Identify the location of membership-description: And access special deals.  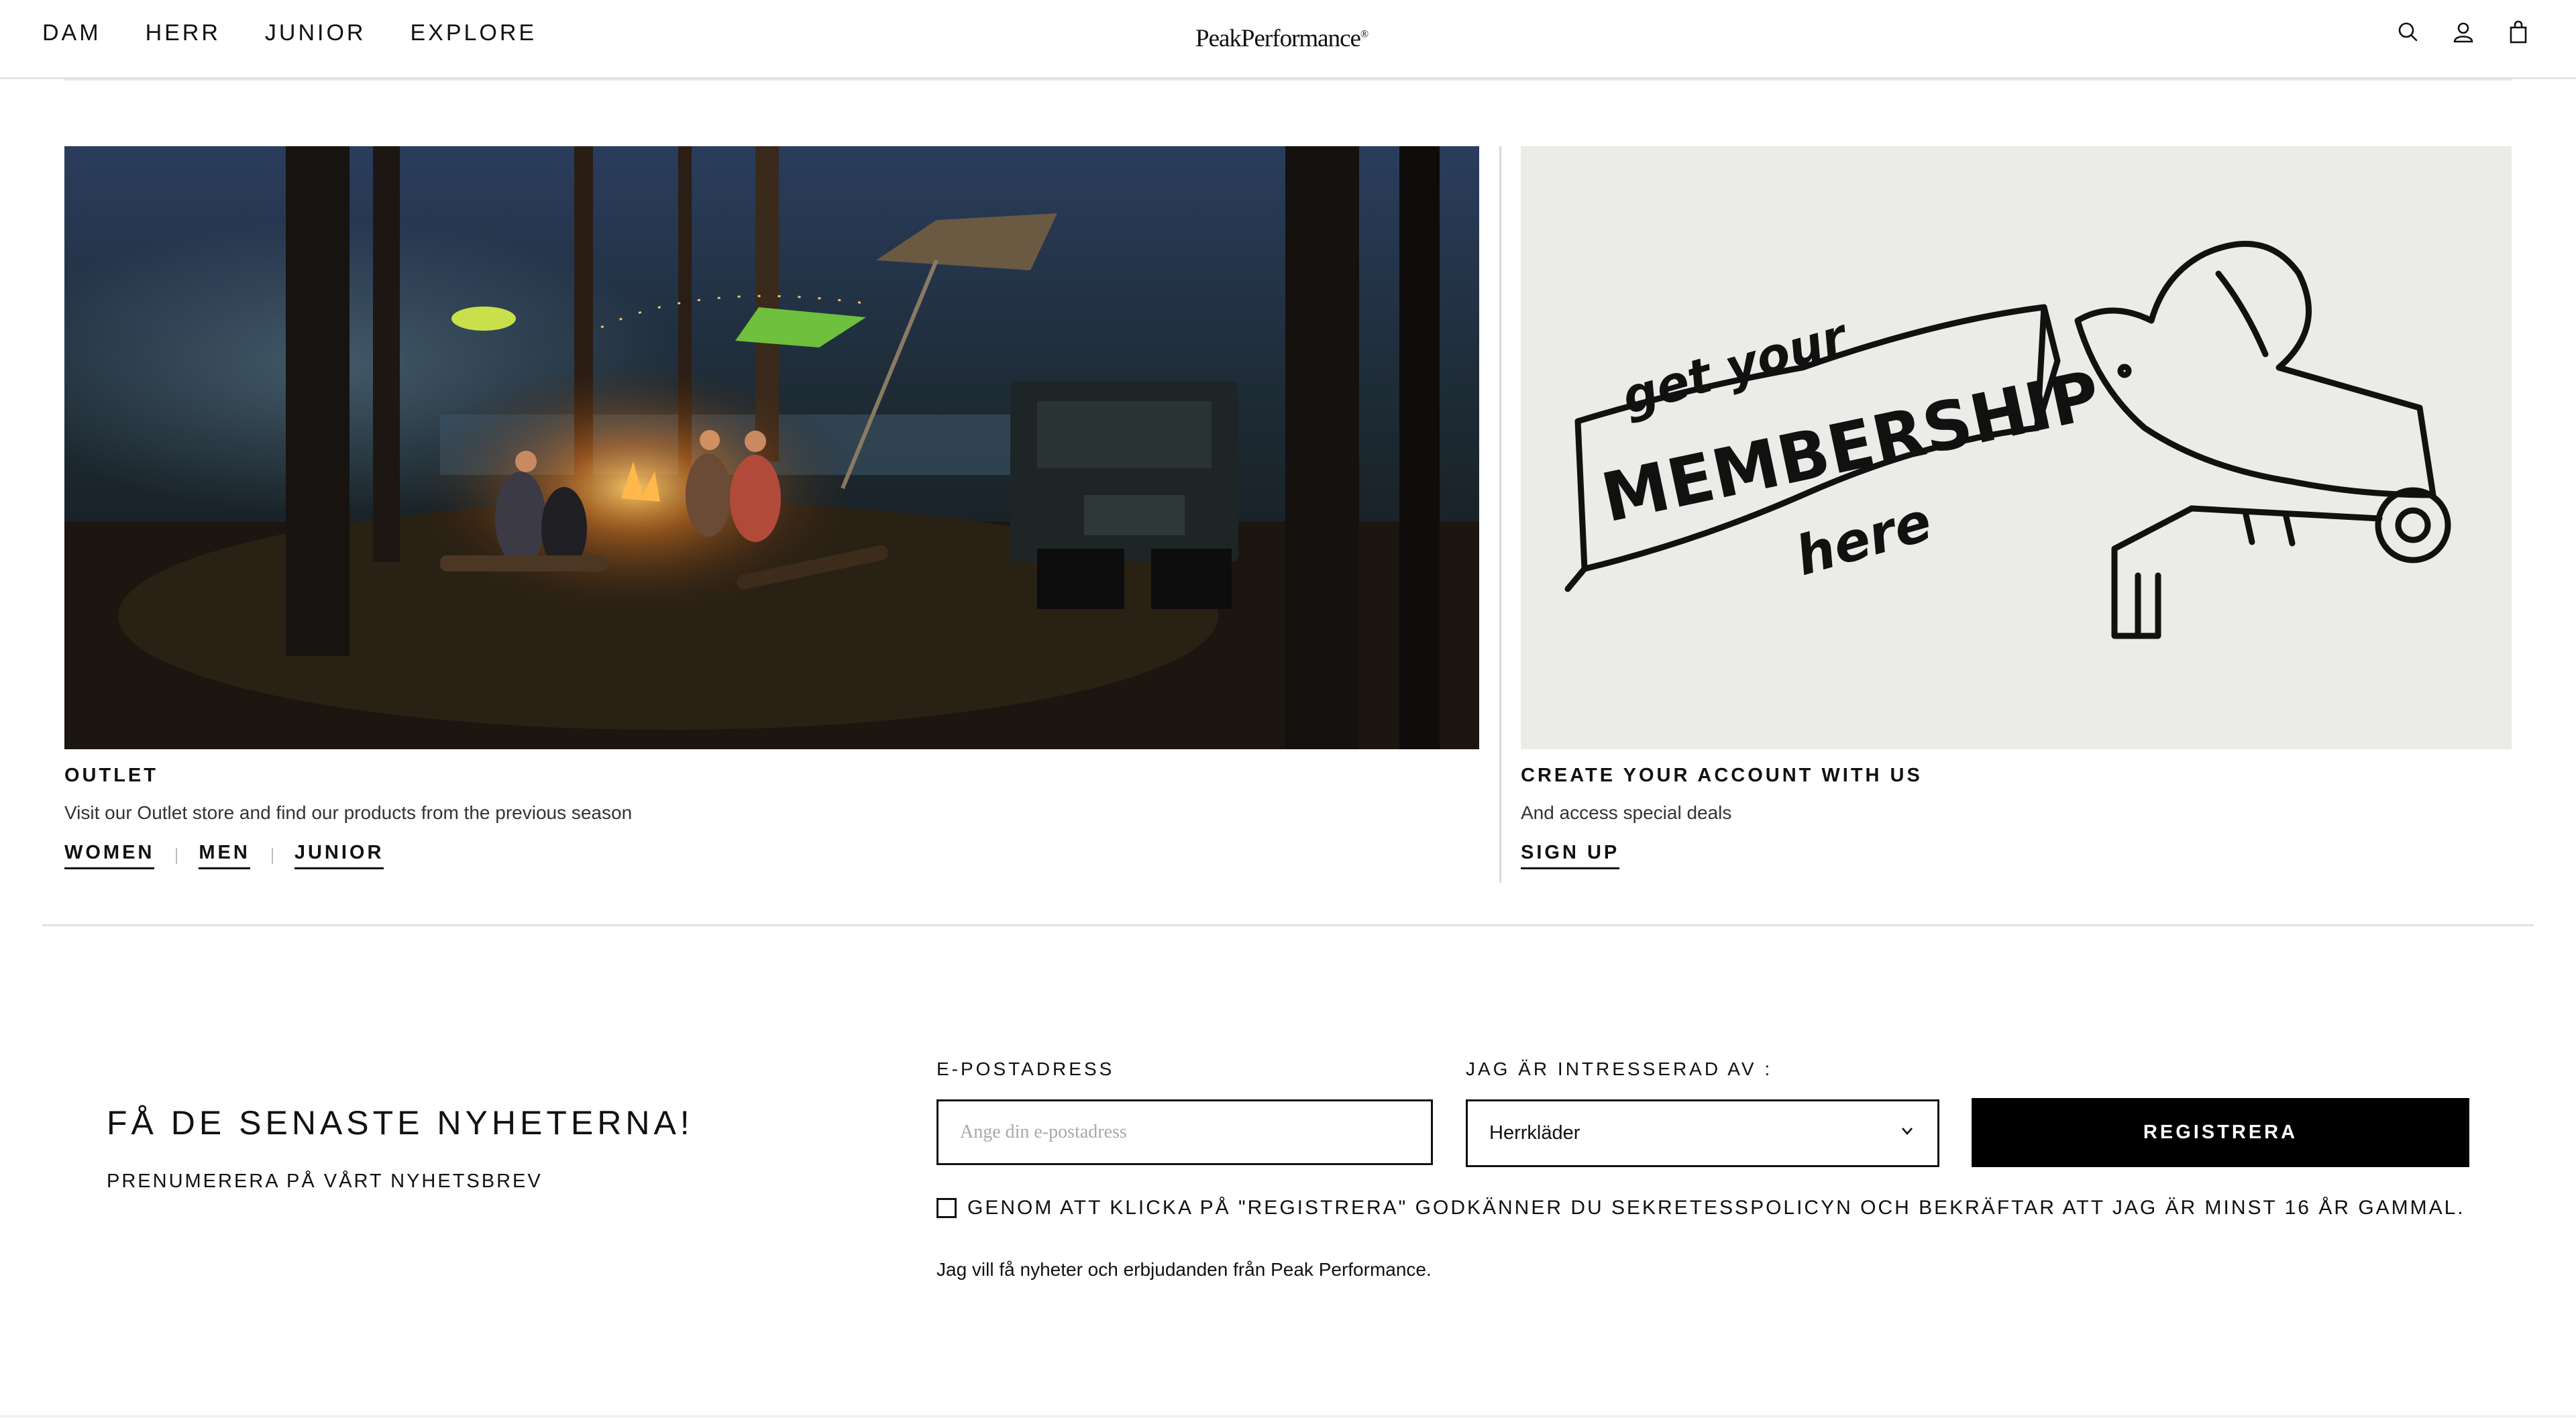
(1626, 812).